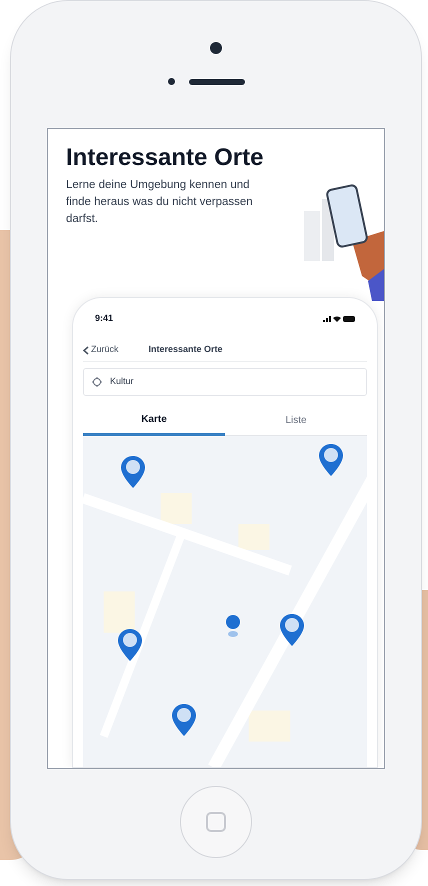  What do you see at coordinates (225, 382) in the screenshot?
I see `search-field: Kultur` at bounding box center [225, 382].